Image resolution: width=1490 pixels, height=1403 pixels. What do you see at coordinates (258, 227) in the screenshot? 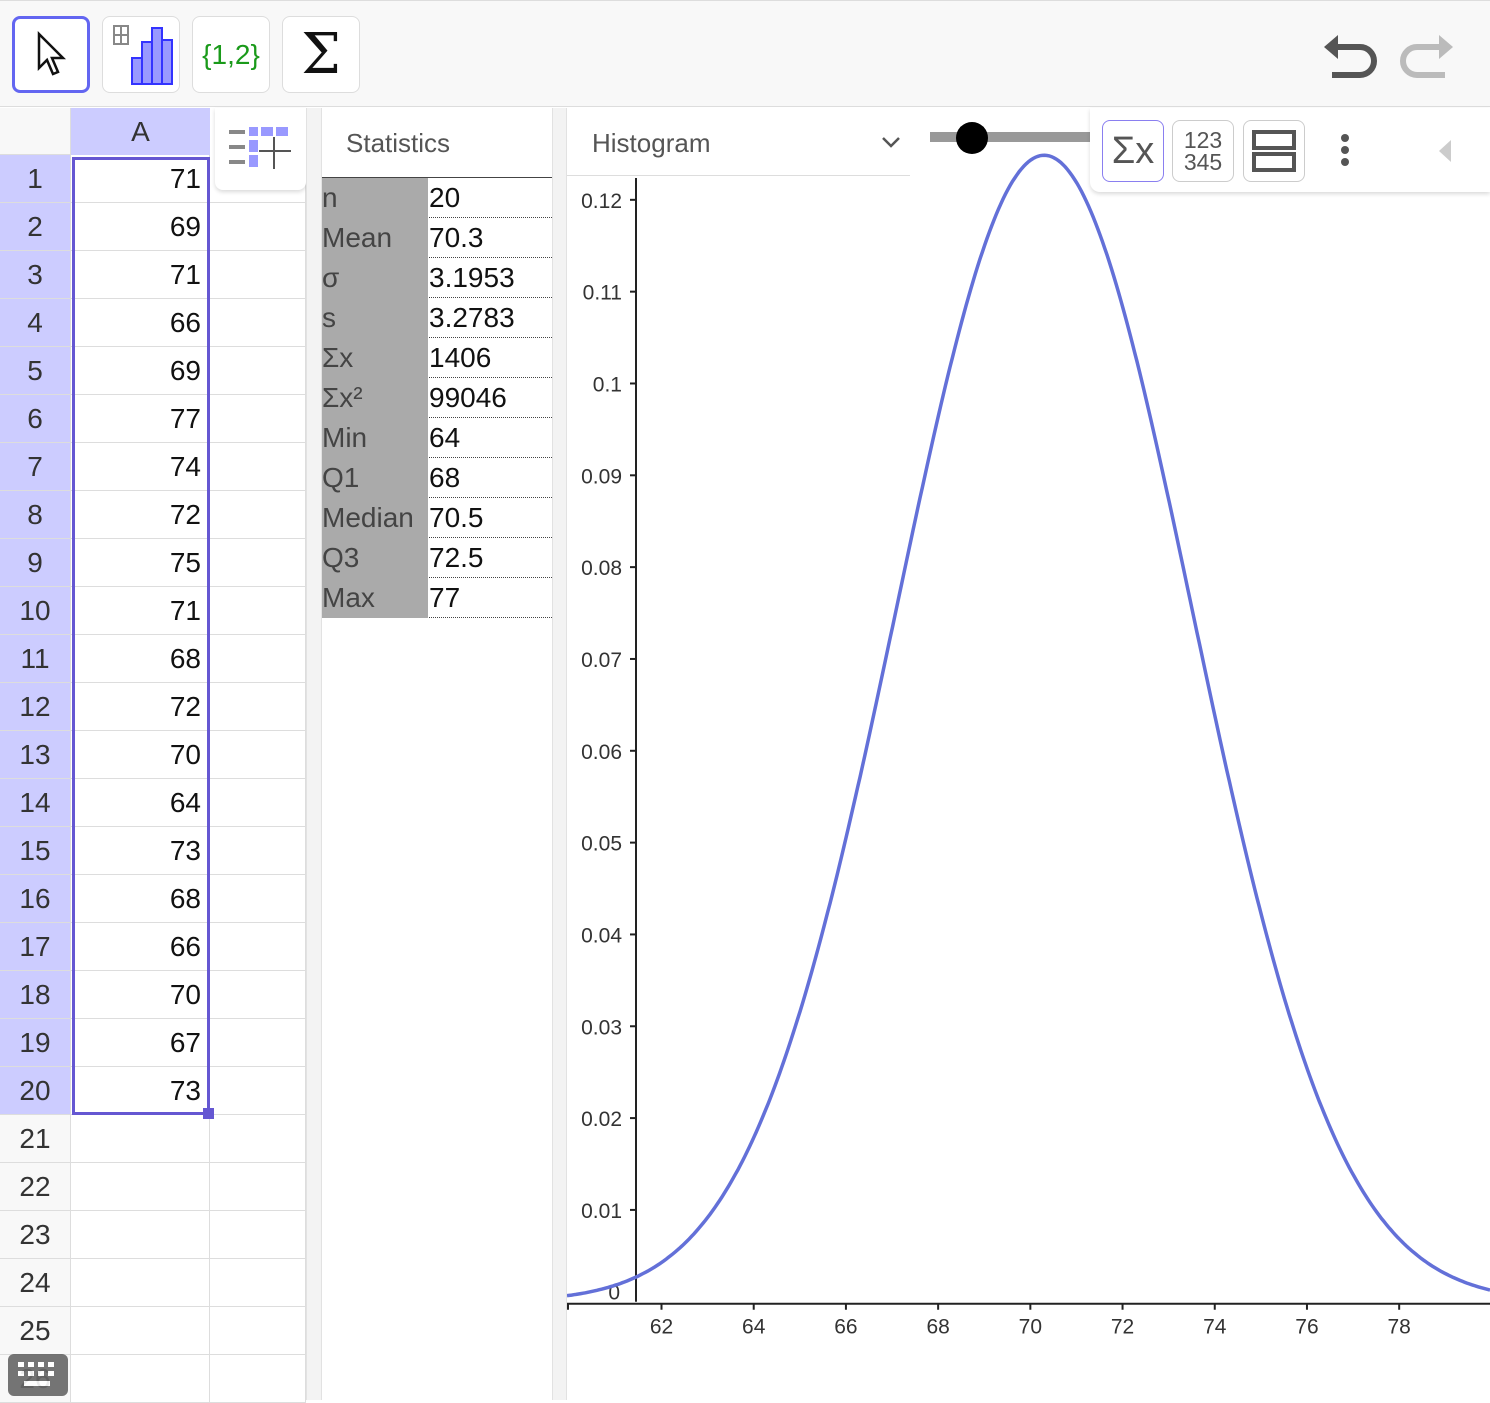
I see `cell-b2` at bounding box center [258, 227].